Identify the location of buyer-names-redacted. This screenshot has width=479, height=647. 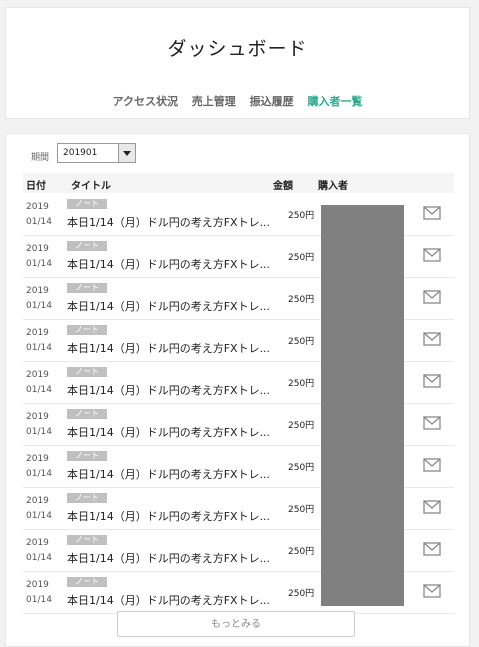
(362, 405).